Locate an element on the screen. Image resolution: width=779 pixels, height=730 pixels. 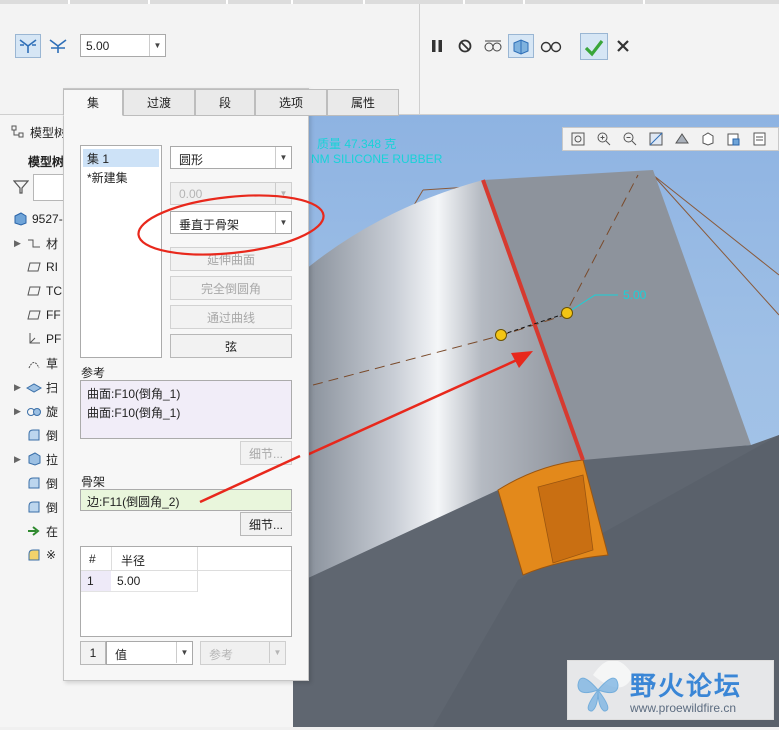
annotation-overlay is located at coordinates (231, 349).